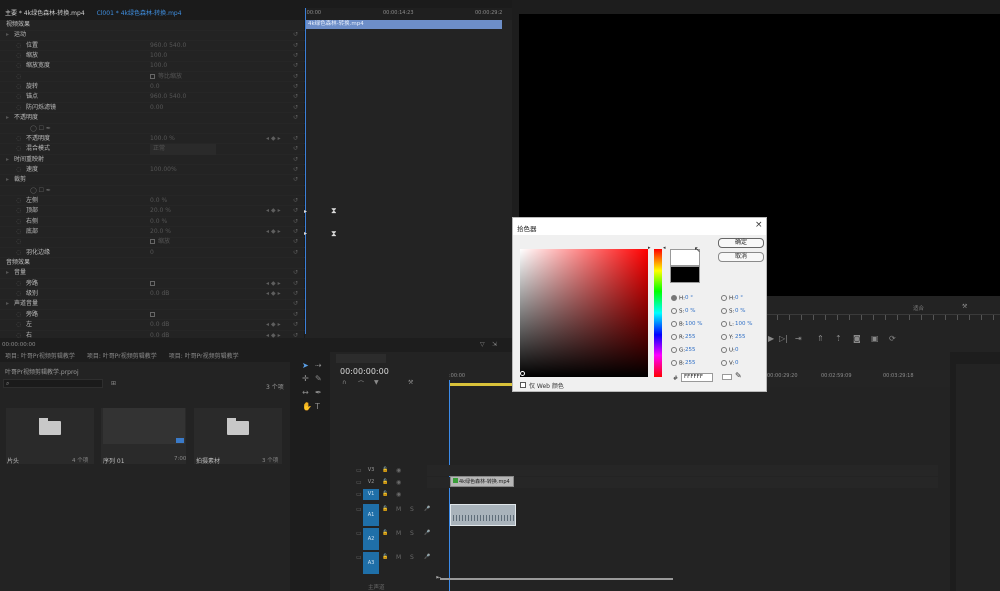  Describe the element at coordinates (40, 357) in the screenshot. I see `tab-project-1: 项目: 叶哥Pr视频剪辑教学` at that location.